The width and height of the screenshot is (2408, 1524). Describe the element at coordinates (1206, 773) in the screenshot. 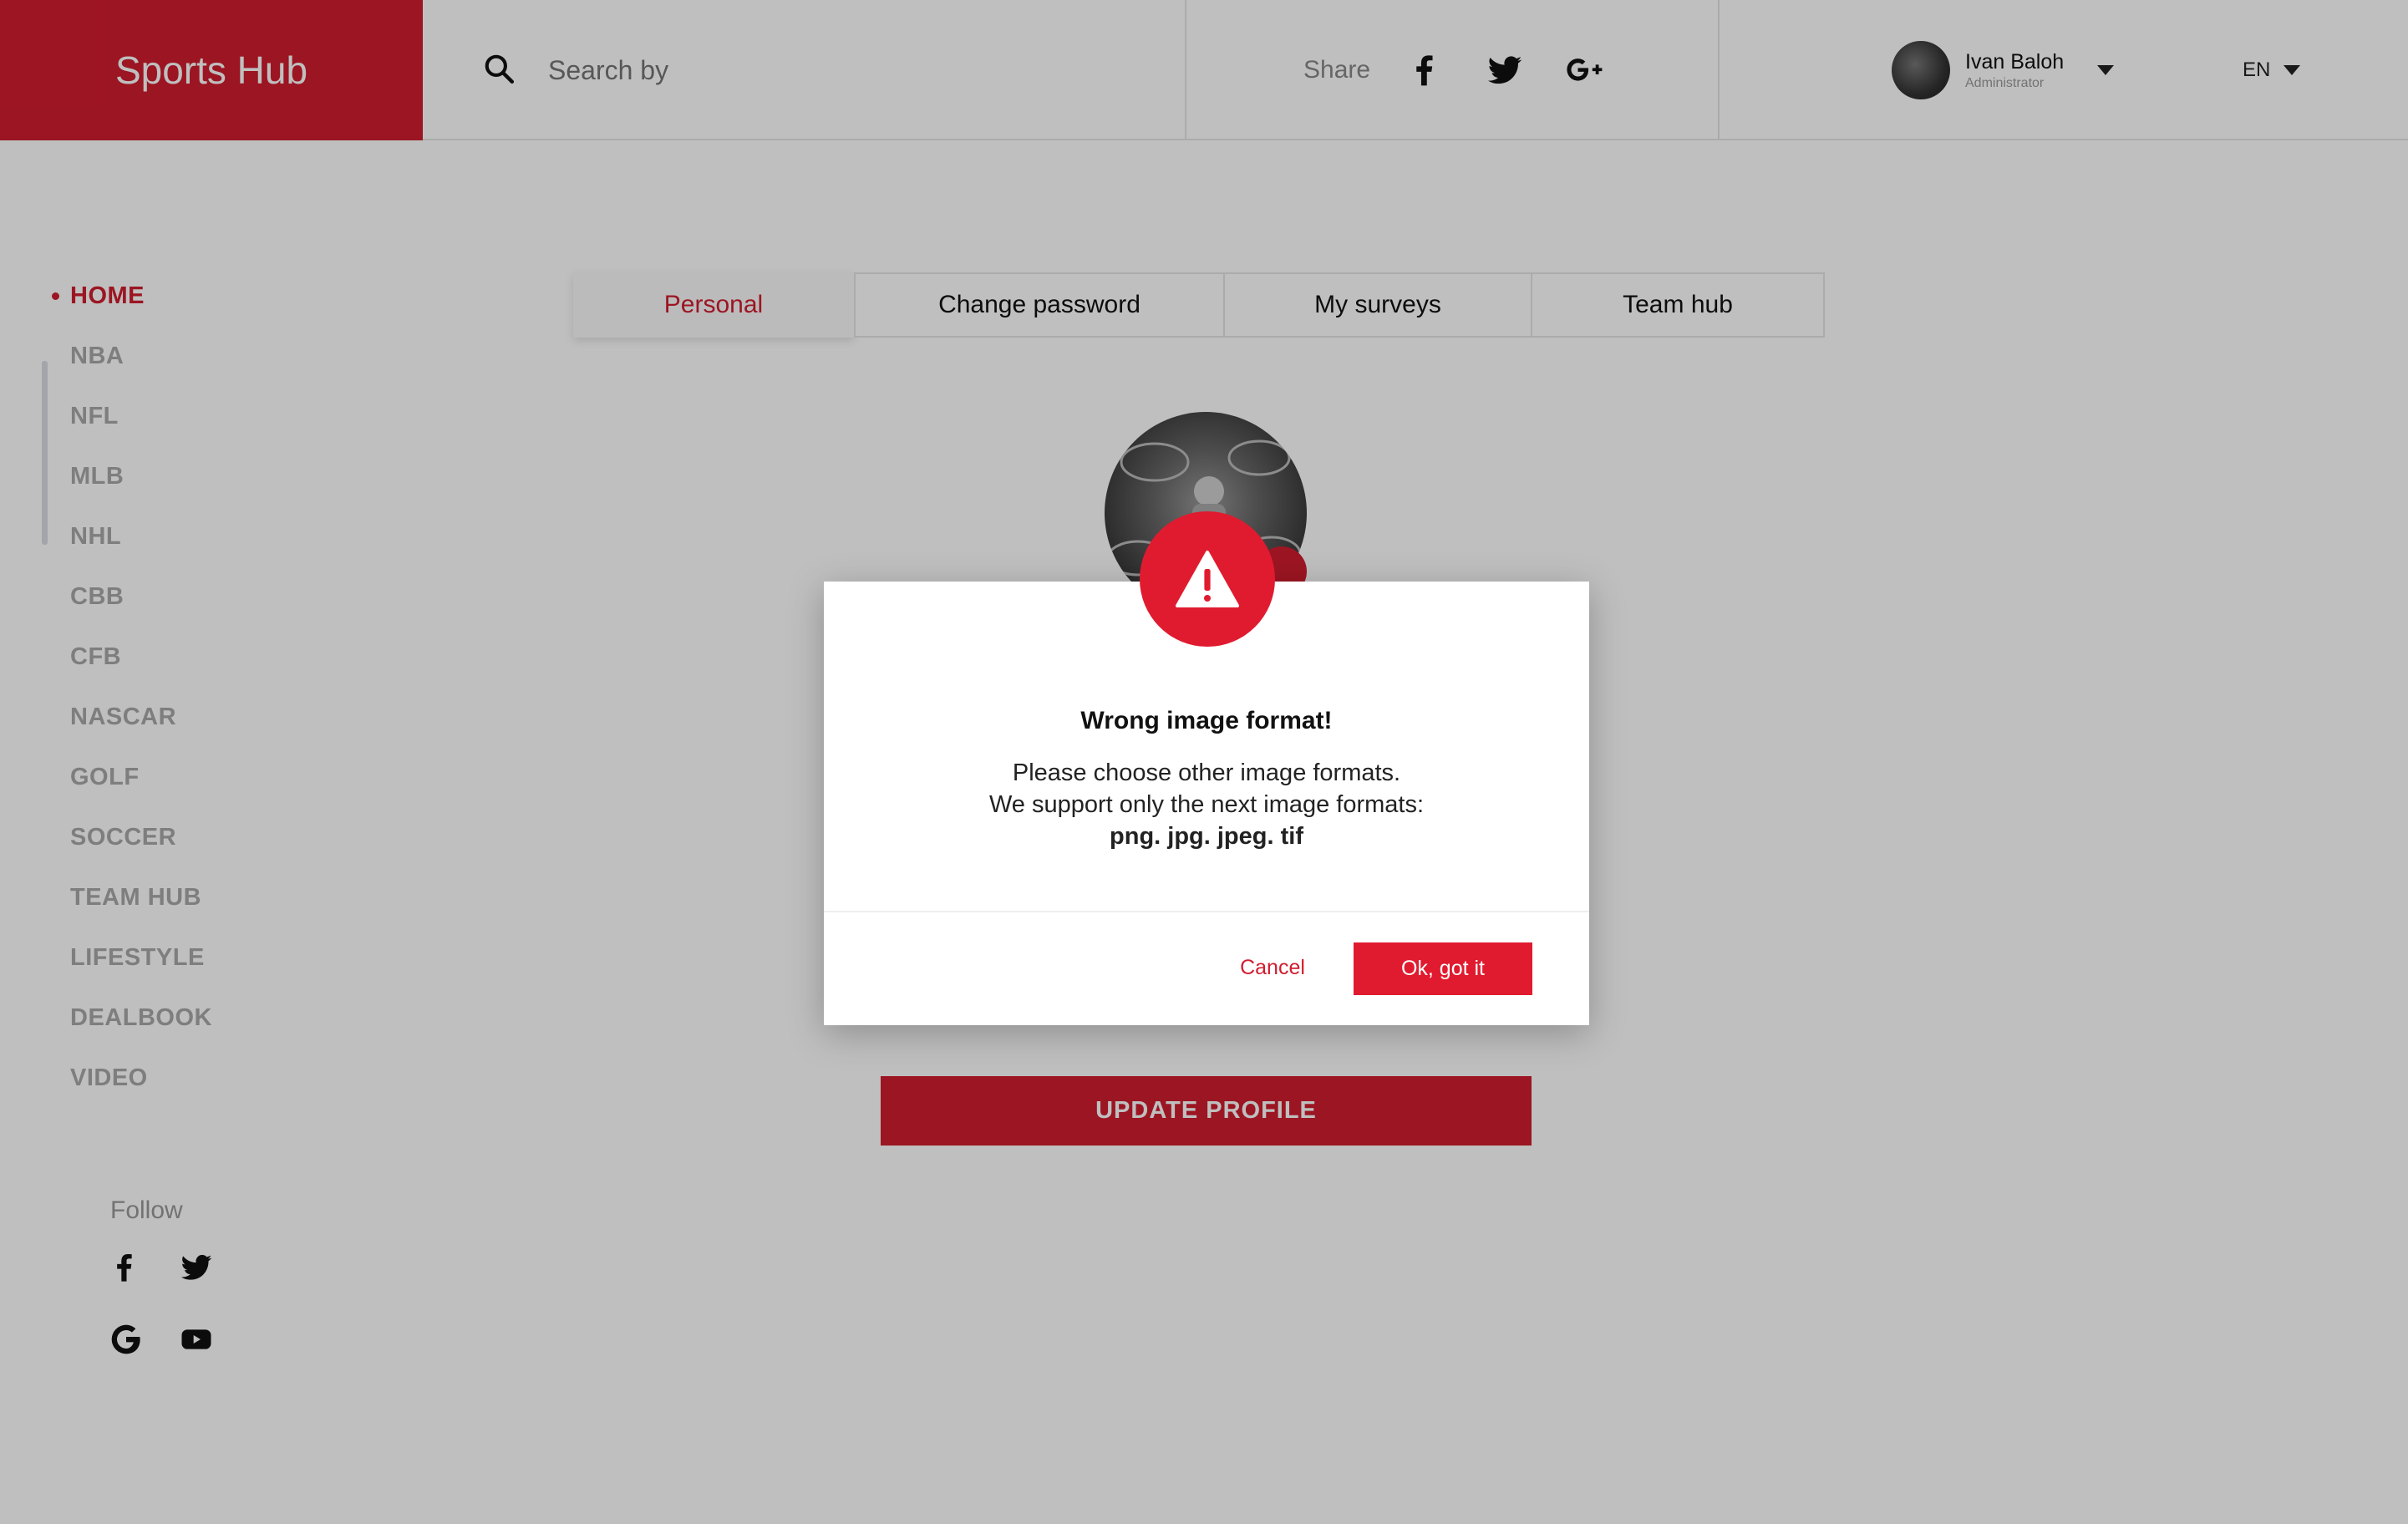

I see `dialog-line-1: Please choose other image formats.` at that location.